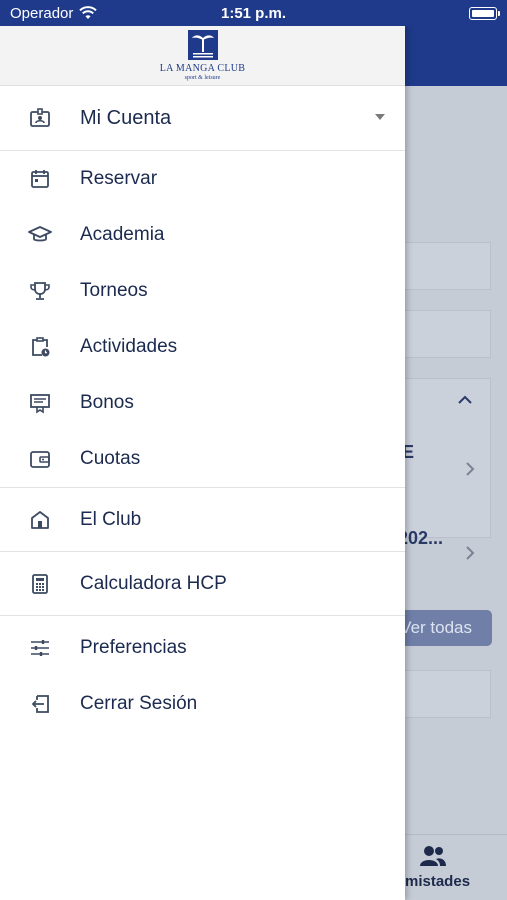  What do you see at coordinates (114, 290) in the screenshot?
I see `menu-item-label: Torneos` at bounding box center [114, 290].